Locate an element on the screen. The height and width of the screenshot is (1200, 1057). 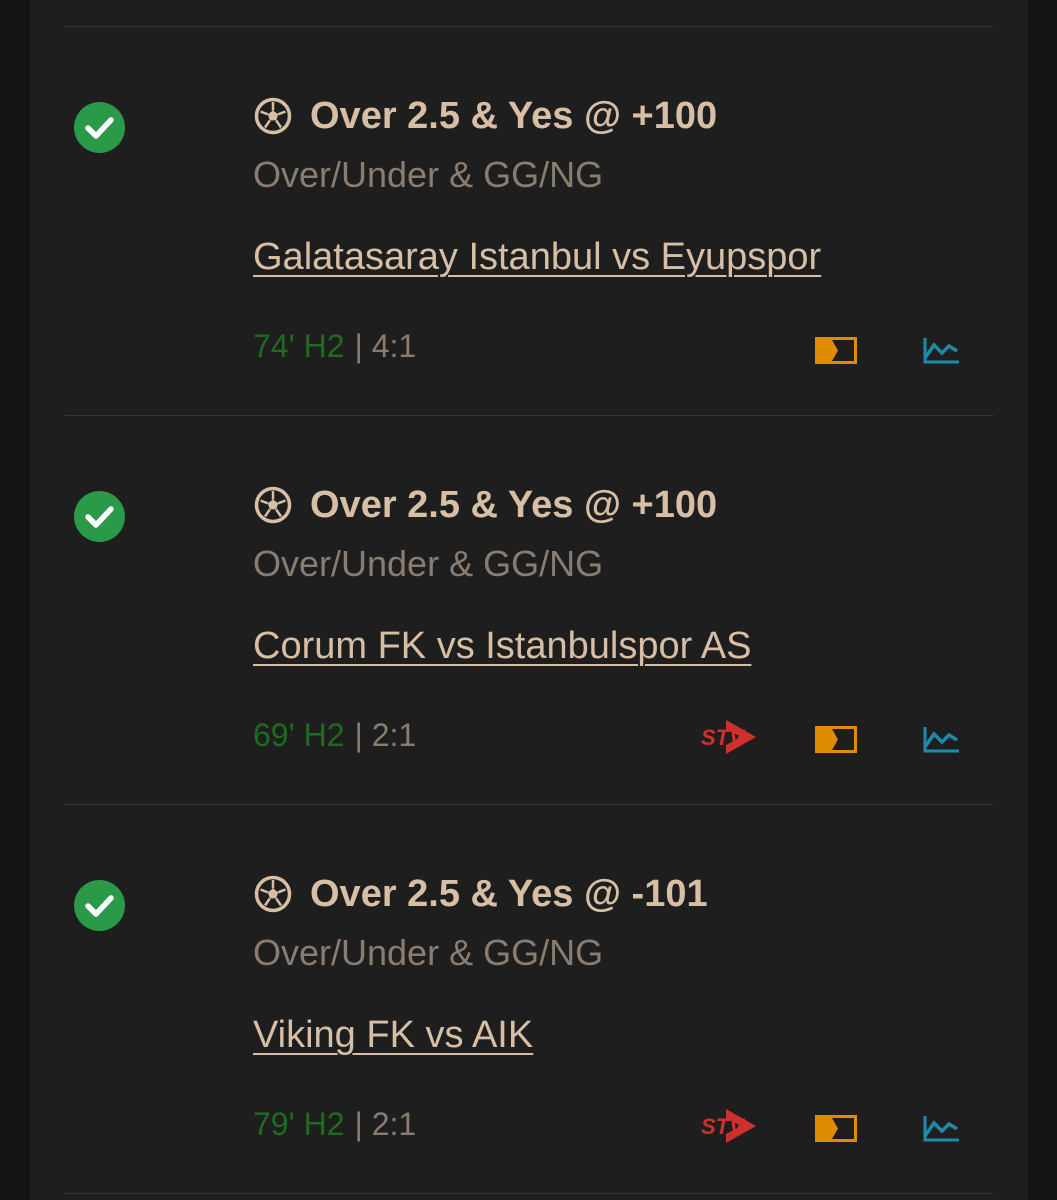
match-link: Viking FK vs AIK is located at coordinates (393, 1035).